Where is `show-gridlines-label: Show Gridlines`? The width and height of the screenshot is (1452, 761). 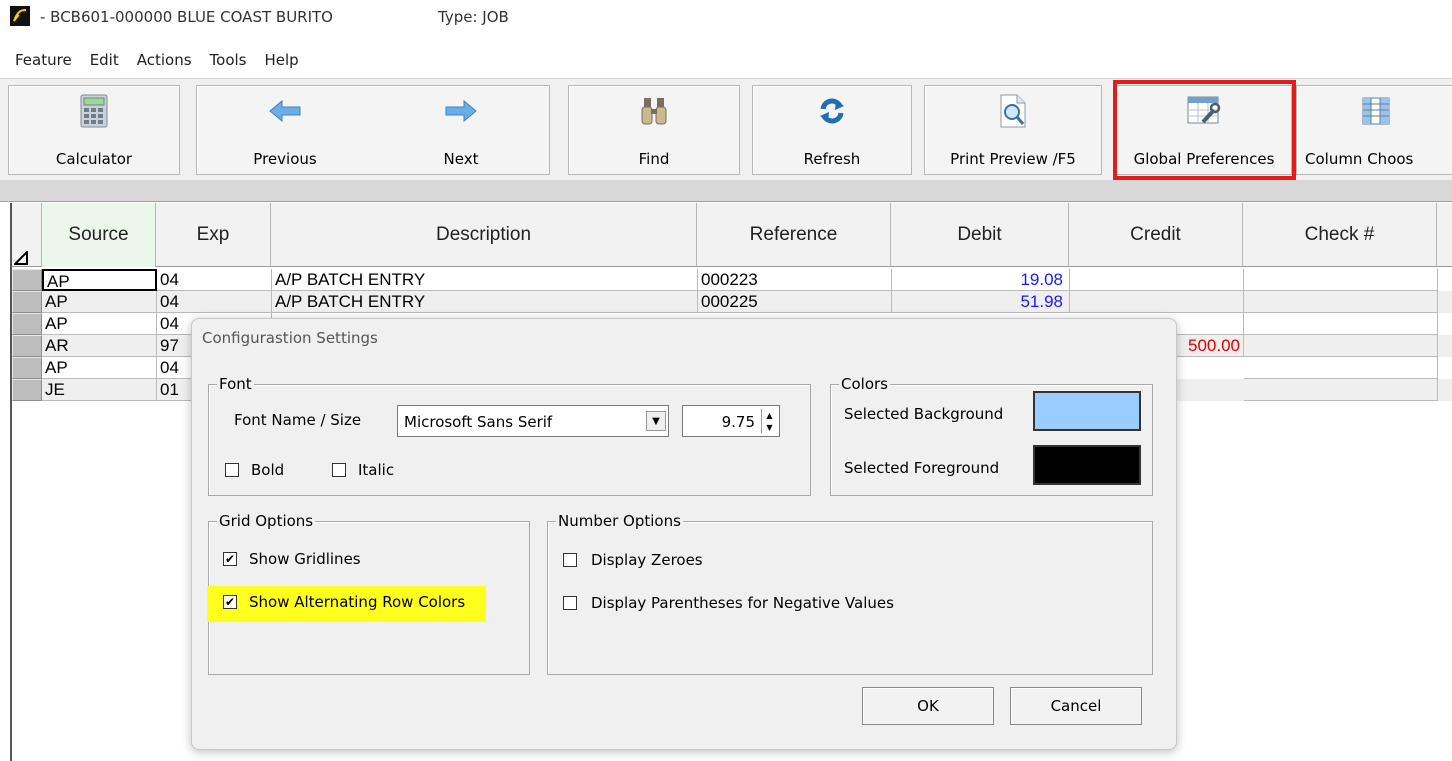 show-gridlines-label: Show Gridlines is located at coordinates (305, 559).